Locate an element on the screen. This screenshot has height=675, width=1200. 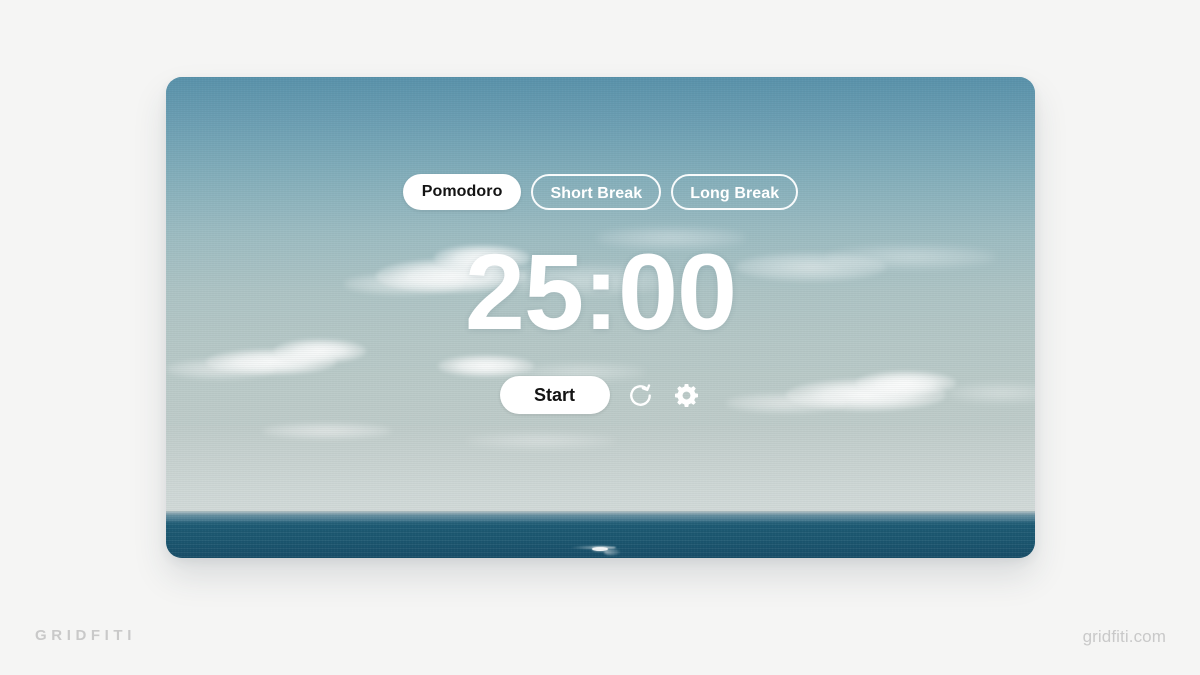
gear-icon is located at coordinates (686, 395).